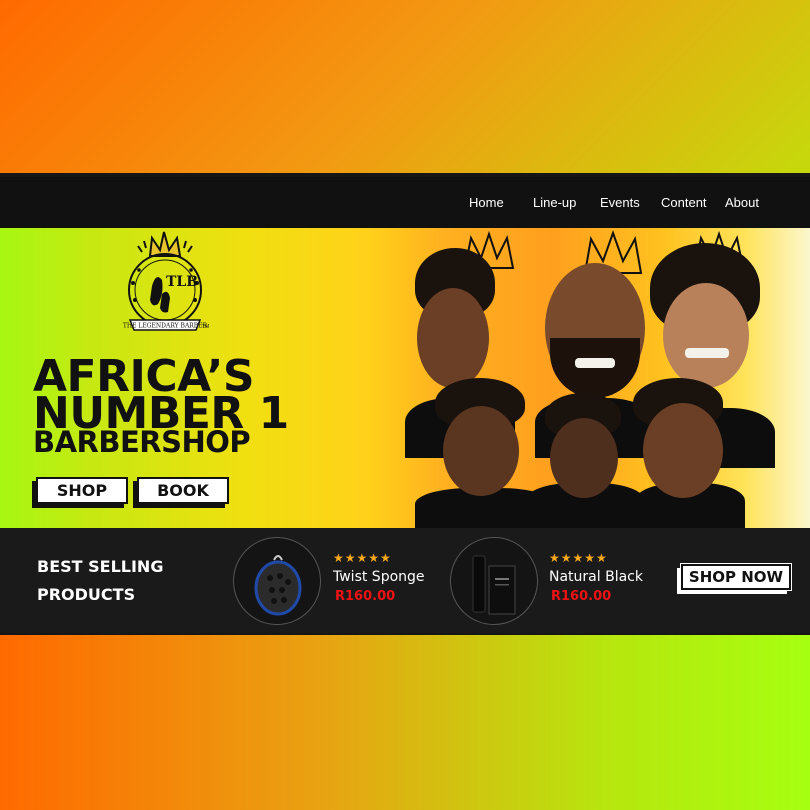  I want to click on best-selling-title-line2: PRODUCTS, so click(86, 594).